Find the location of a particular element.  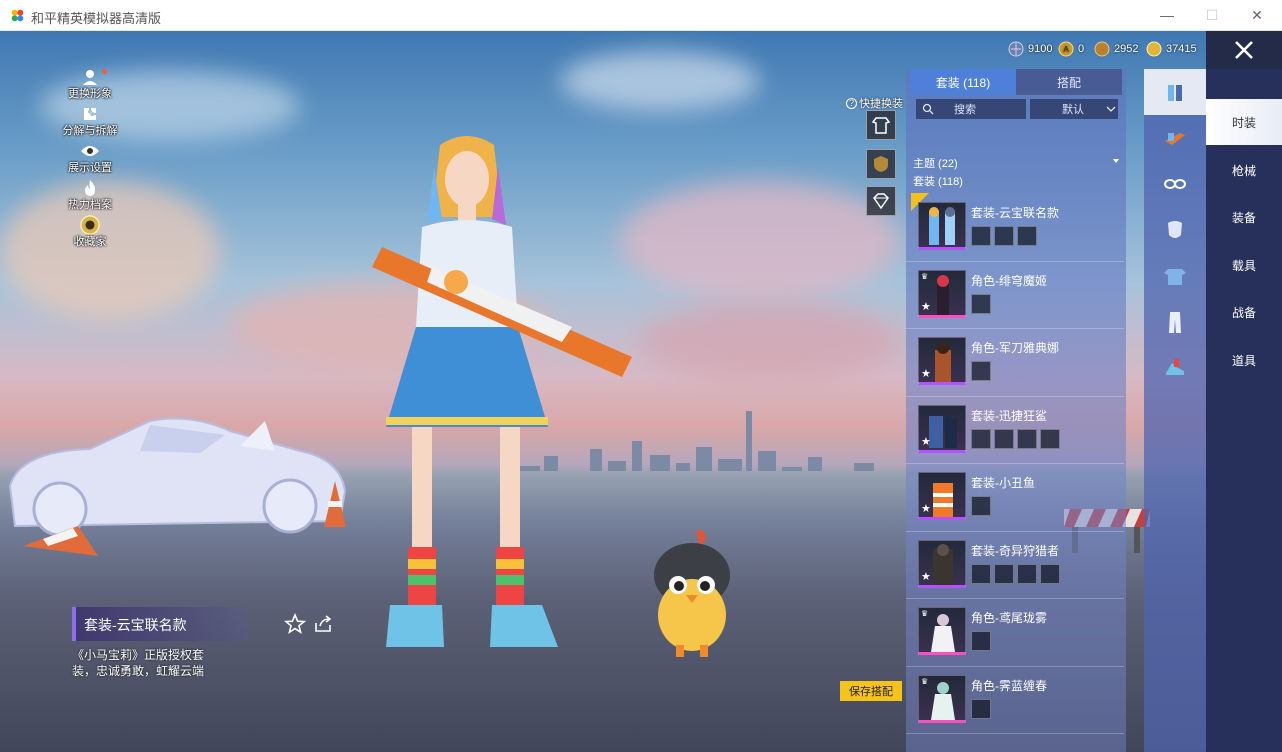

nav-vehicles: 载具 is located at coordinates (1244, 265).